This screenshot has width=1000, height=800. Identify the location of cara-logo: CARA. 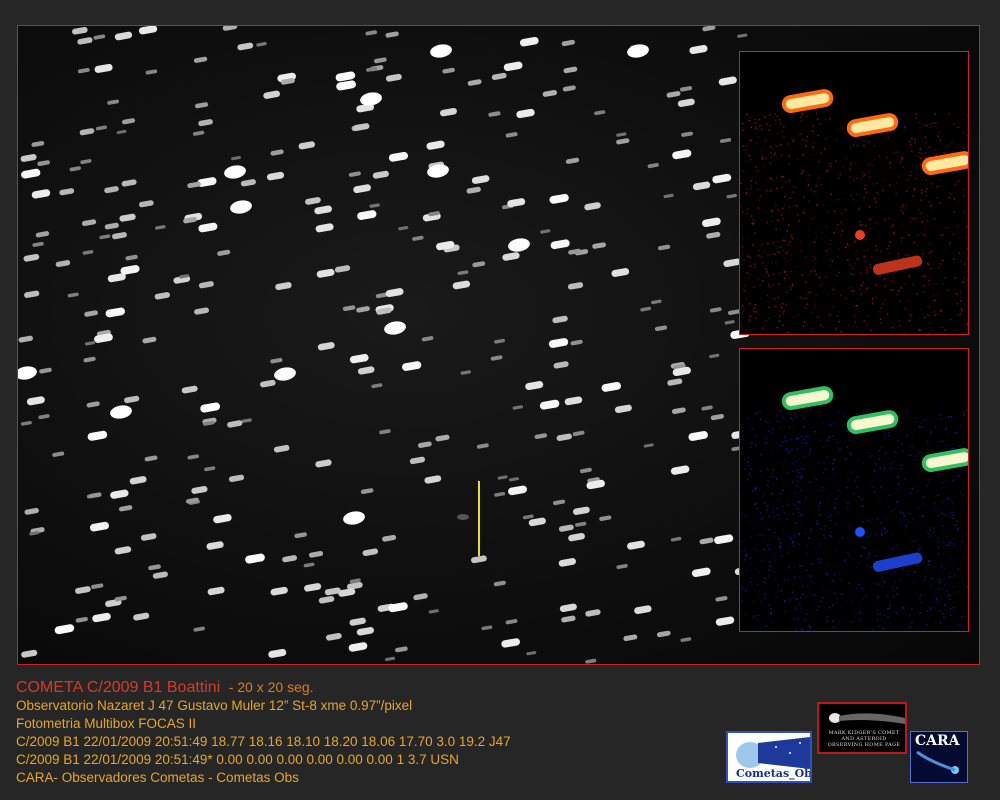
(939, 757).